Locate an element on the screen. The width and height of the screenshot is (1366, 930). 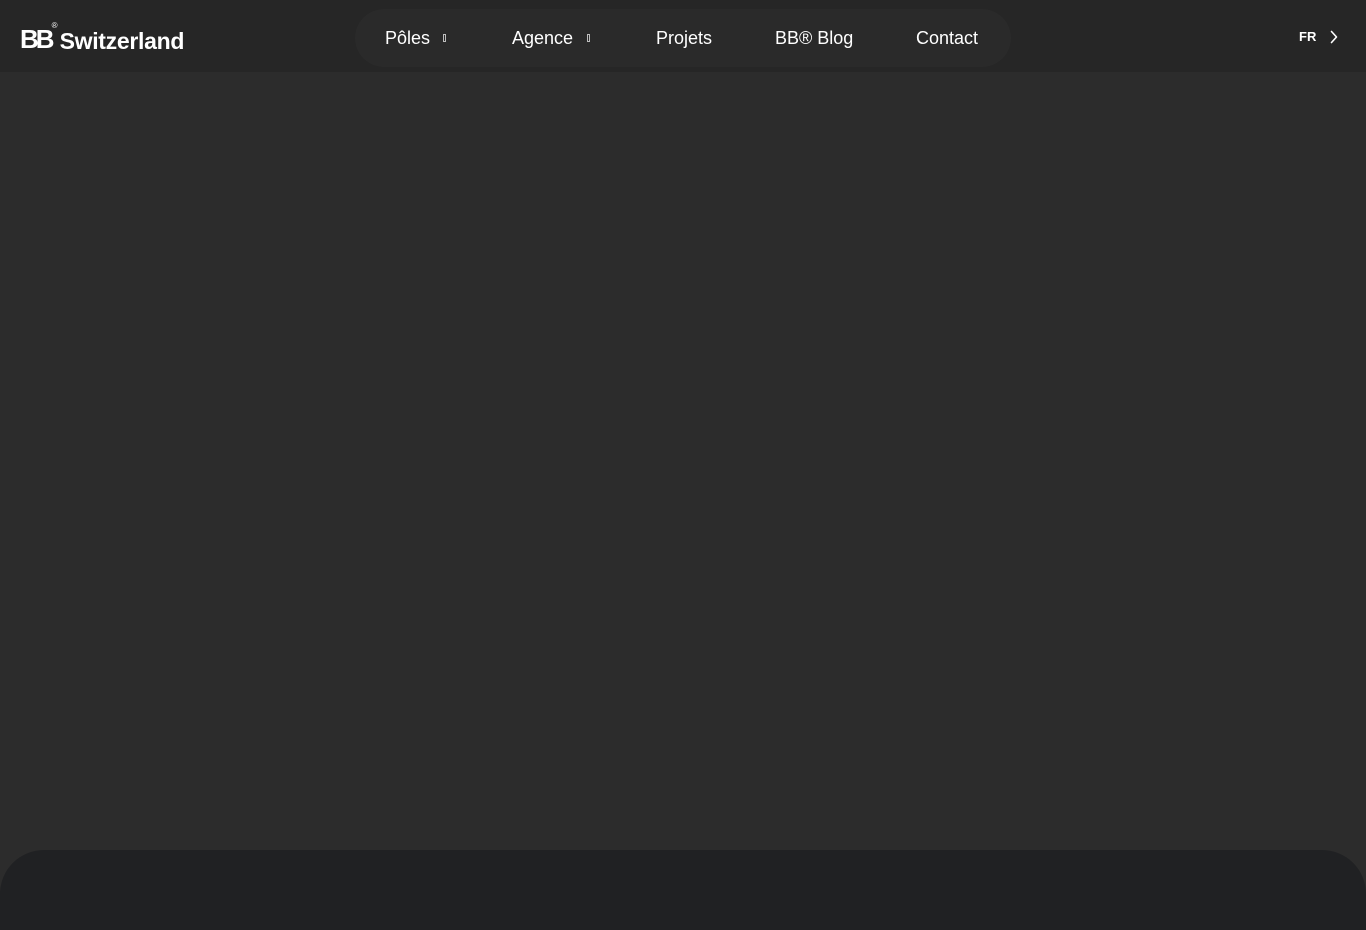
content-panel is located at coordinates (683, 890).